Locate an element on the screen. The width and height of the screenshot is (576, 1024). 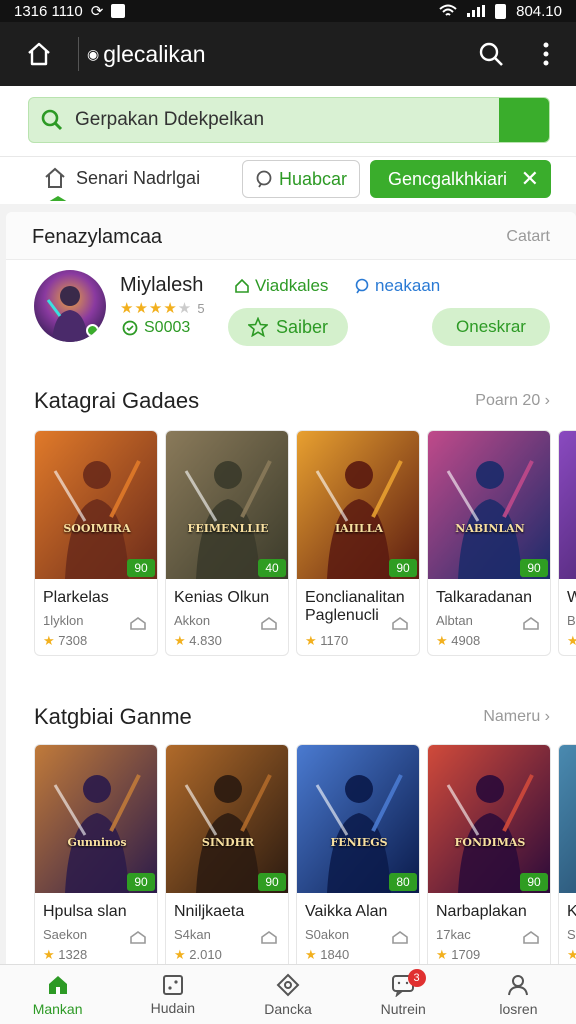
game-title: Ke is located at coordinates (571, 912).